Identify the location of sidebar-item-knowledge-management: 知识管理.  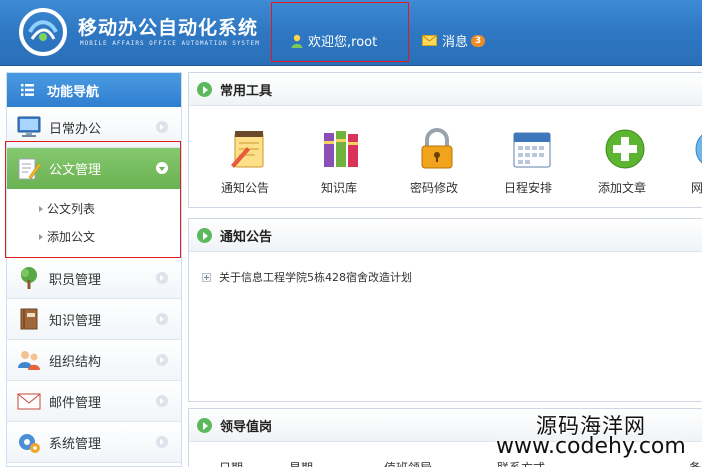
(94, 319).